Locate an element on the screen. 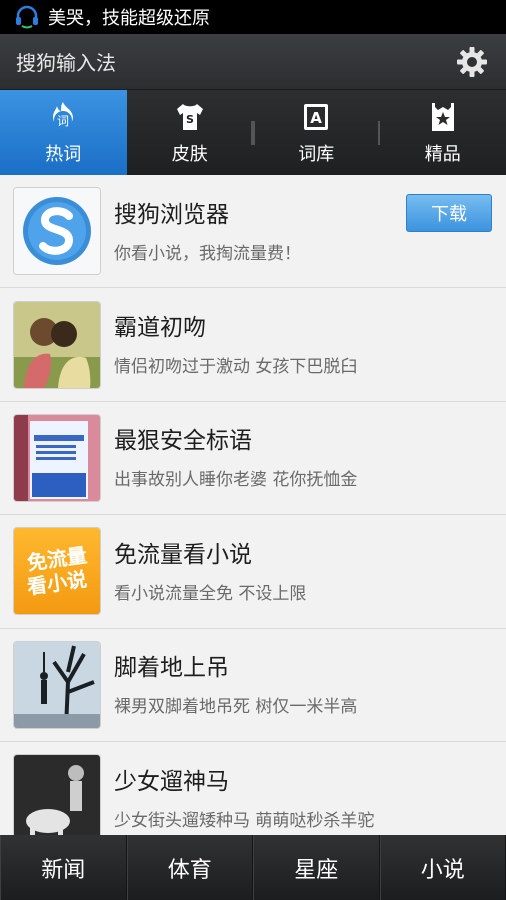 The height and width of the screenshot is (900, 506). tab-skin: S 皮肤 is located at coordinates (190, 132).